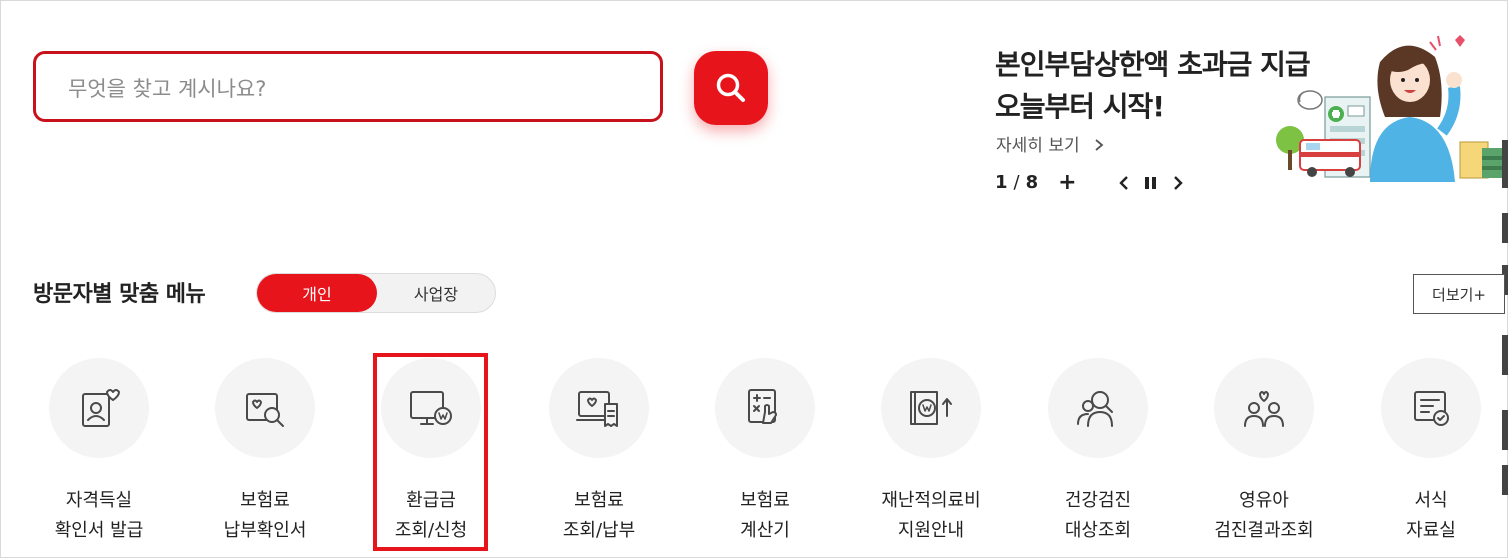 This screenshot has width=1508, height=558. I want to click on id-card-heart-icon, so click(101, 408).